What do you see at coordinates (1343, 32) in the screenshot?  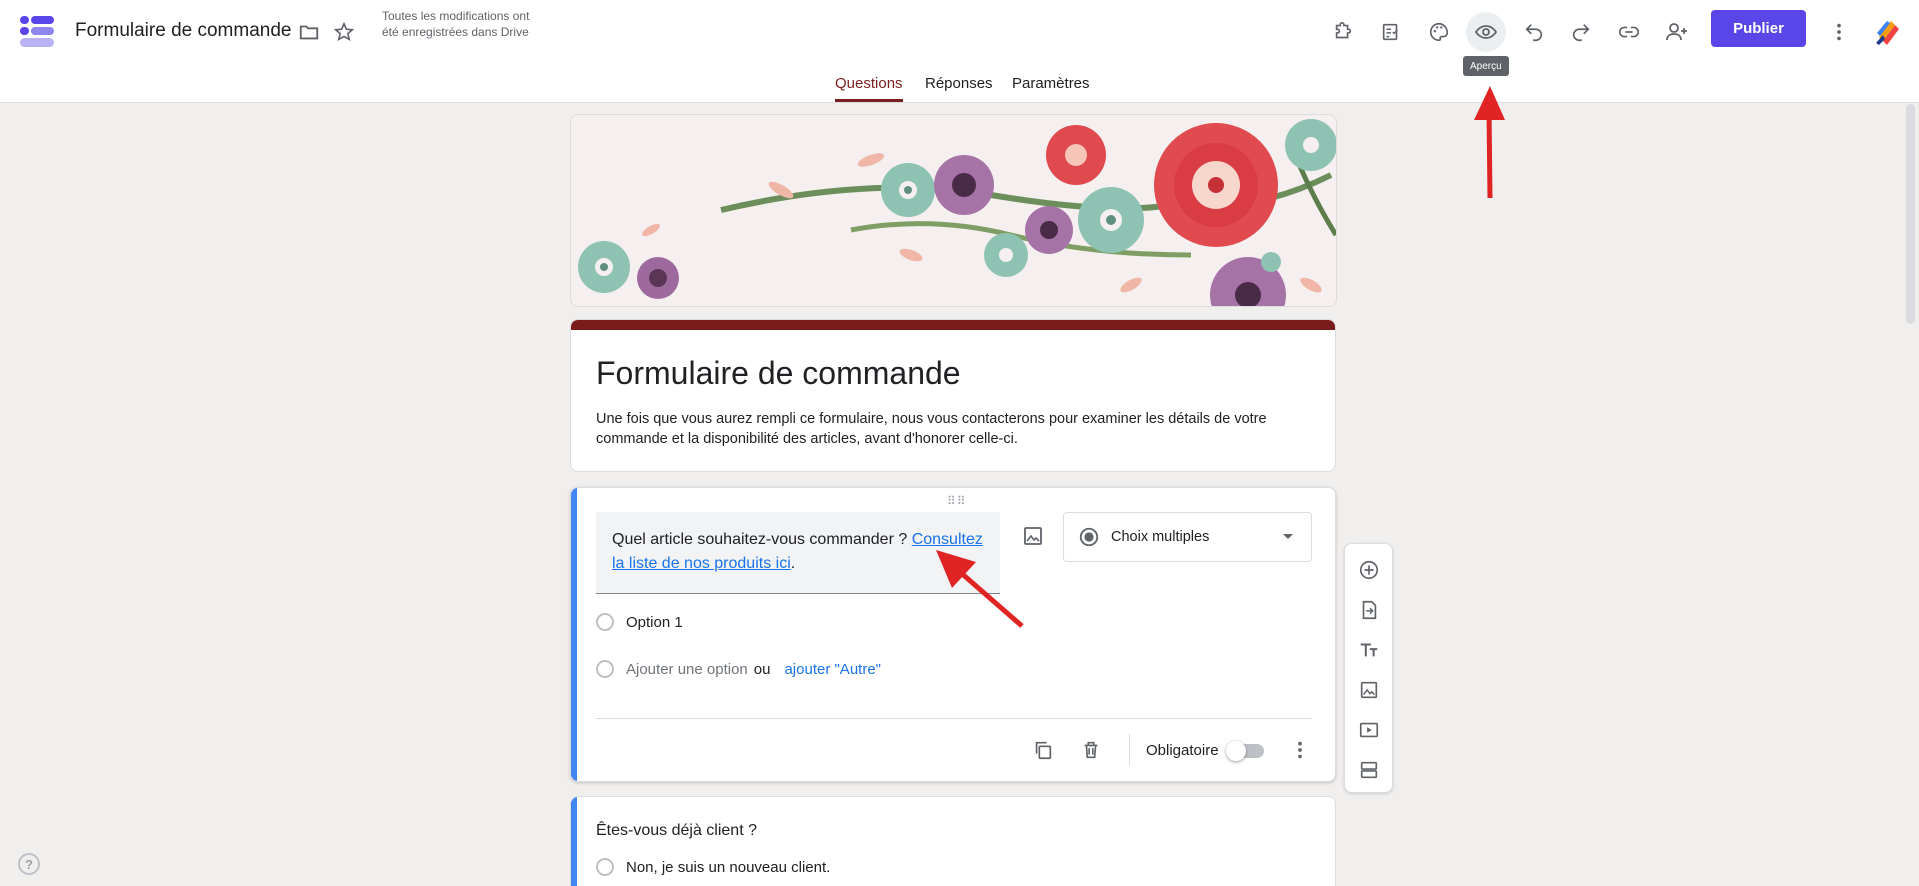 I see `addons-puzzle-icon` at bounding box center [1343, 32].